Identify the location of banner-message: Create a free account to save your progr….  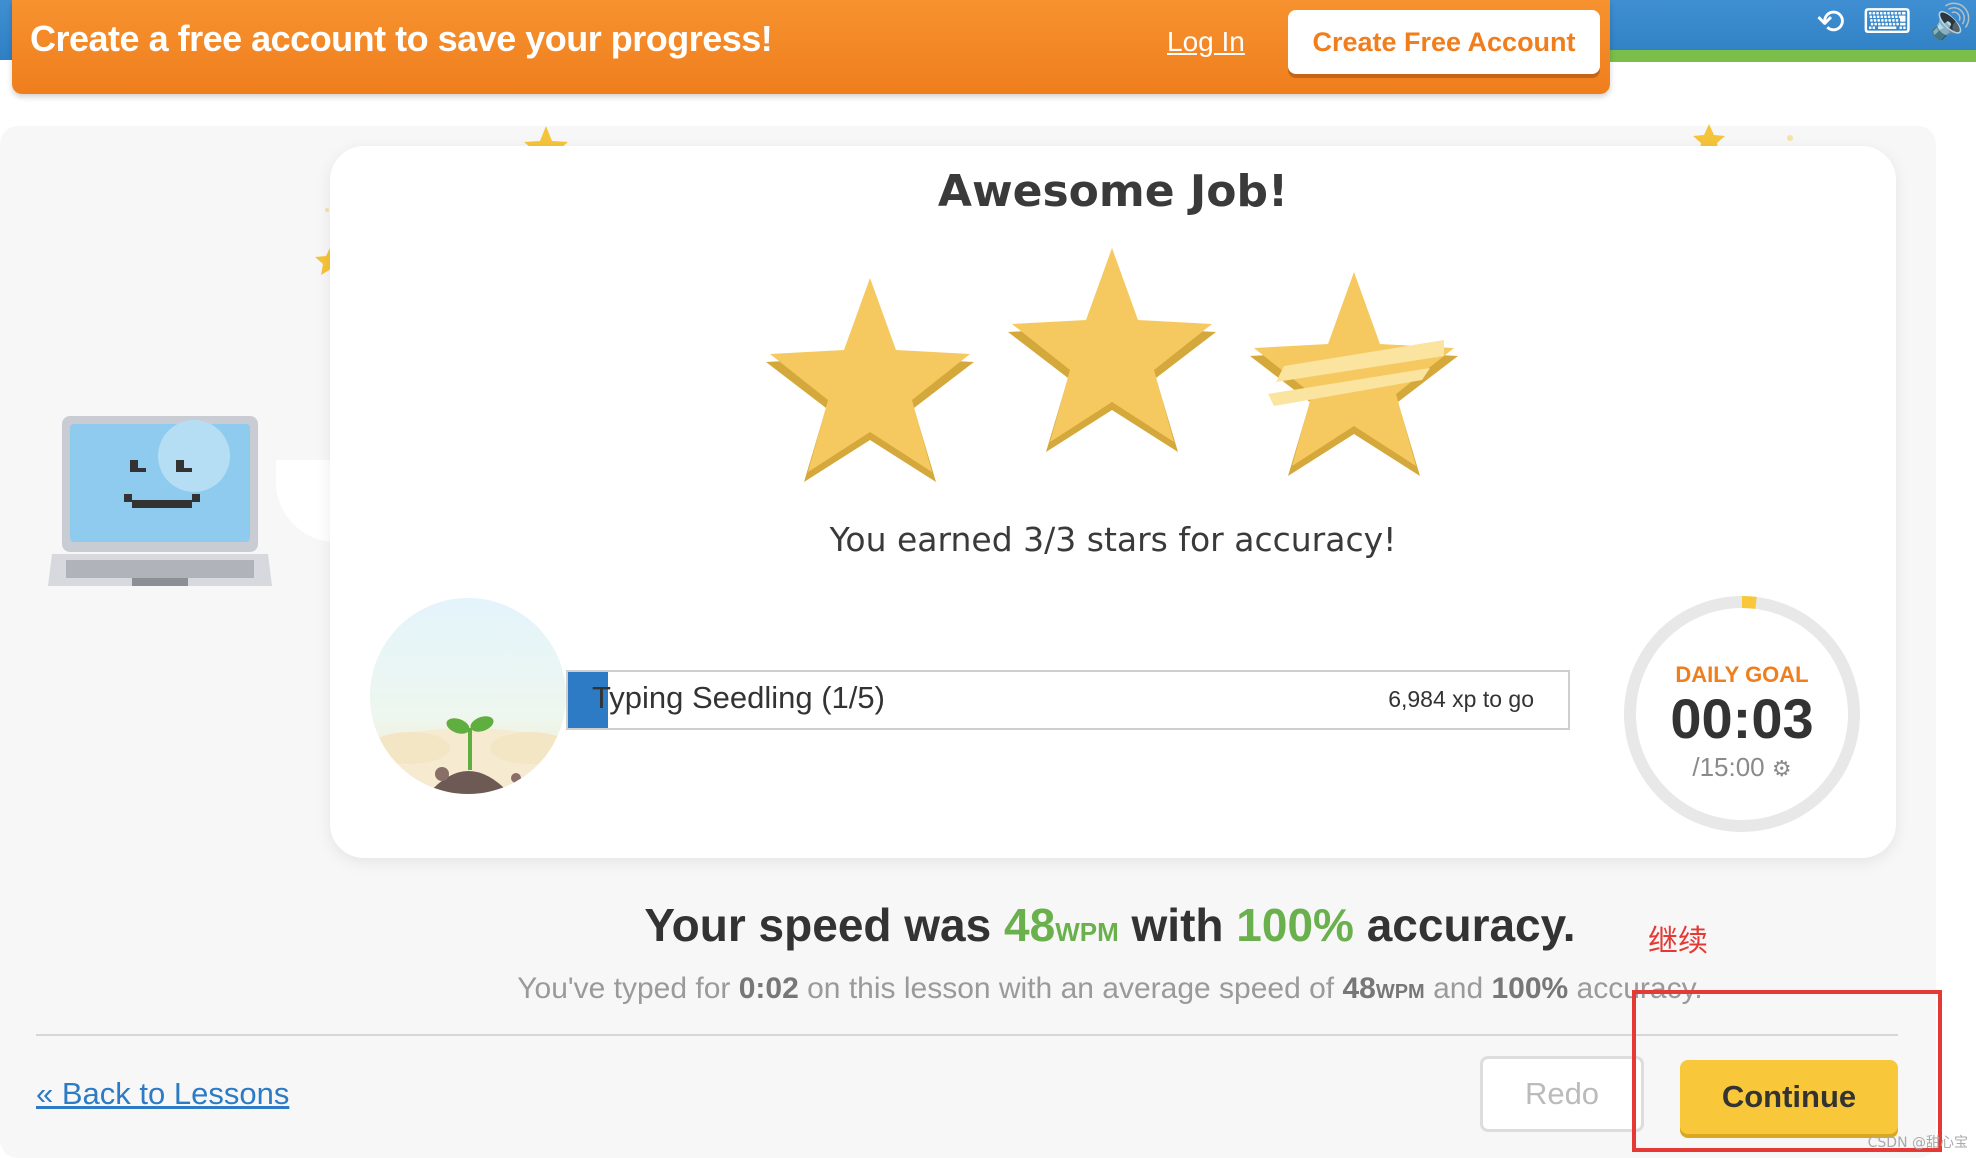
(401, 38).